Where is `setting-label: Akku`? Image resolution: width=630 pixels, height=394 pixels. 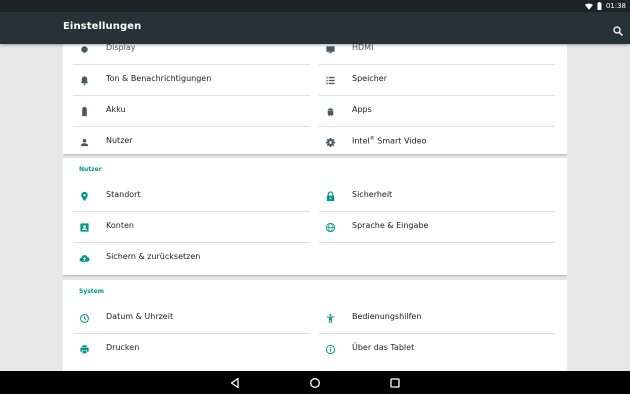 setting-label: Akku is located at coordinates (116, 109).